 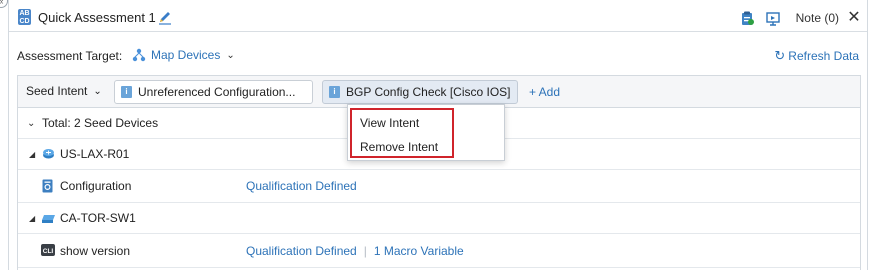 I want to click on titlebar: AB CD Quick Assessment 1 Note (0) ✕, so click(x=438, y=18).